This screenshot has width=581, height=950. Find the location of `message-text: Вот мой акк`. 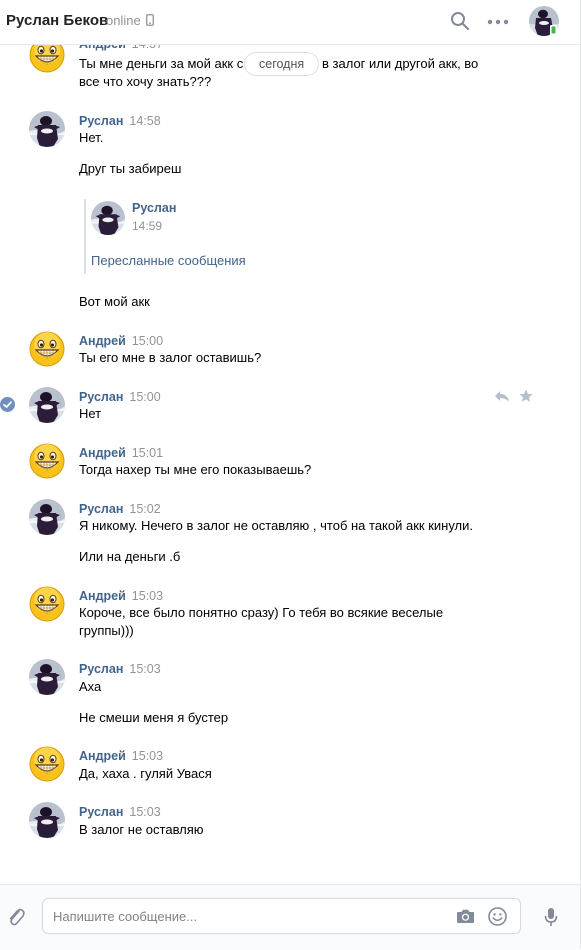

message-text: Вот мой акк is located at coordinates (114, 301).